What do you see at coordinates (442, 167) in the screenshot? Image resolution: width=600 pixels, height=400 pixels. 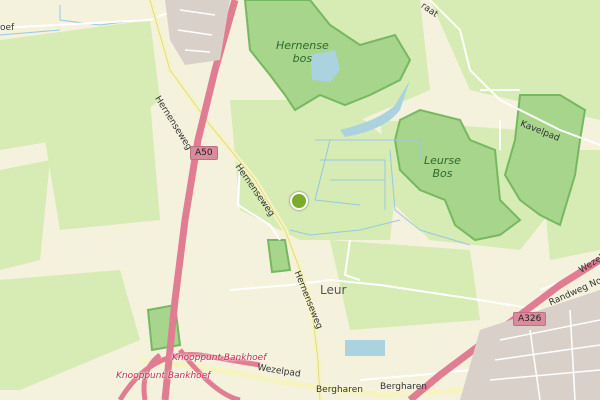 I see `forest-label-leurse: Leurse Bos` at bounding box center [442, 167].